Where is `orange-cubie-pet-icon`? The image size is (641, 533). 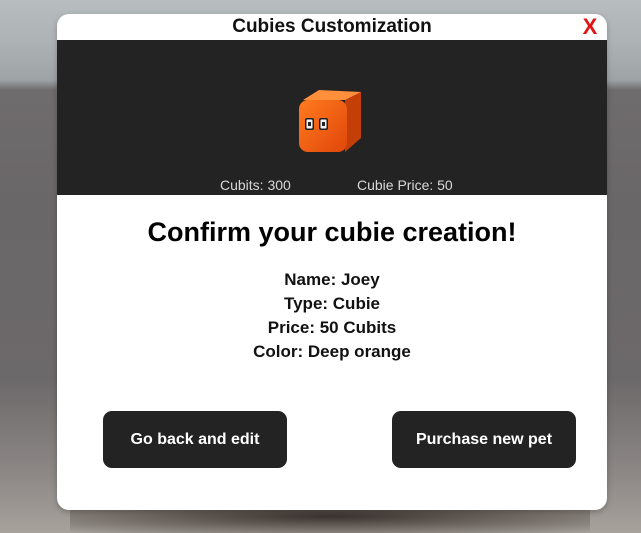
orange-cubie-pet-icon is located at coordinates (330, 121).